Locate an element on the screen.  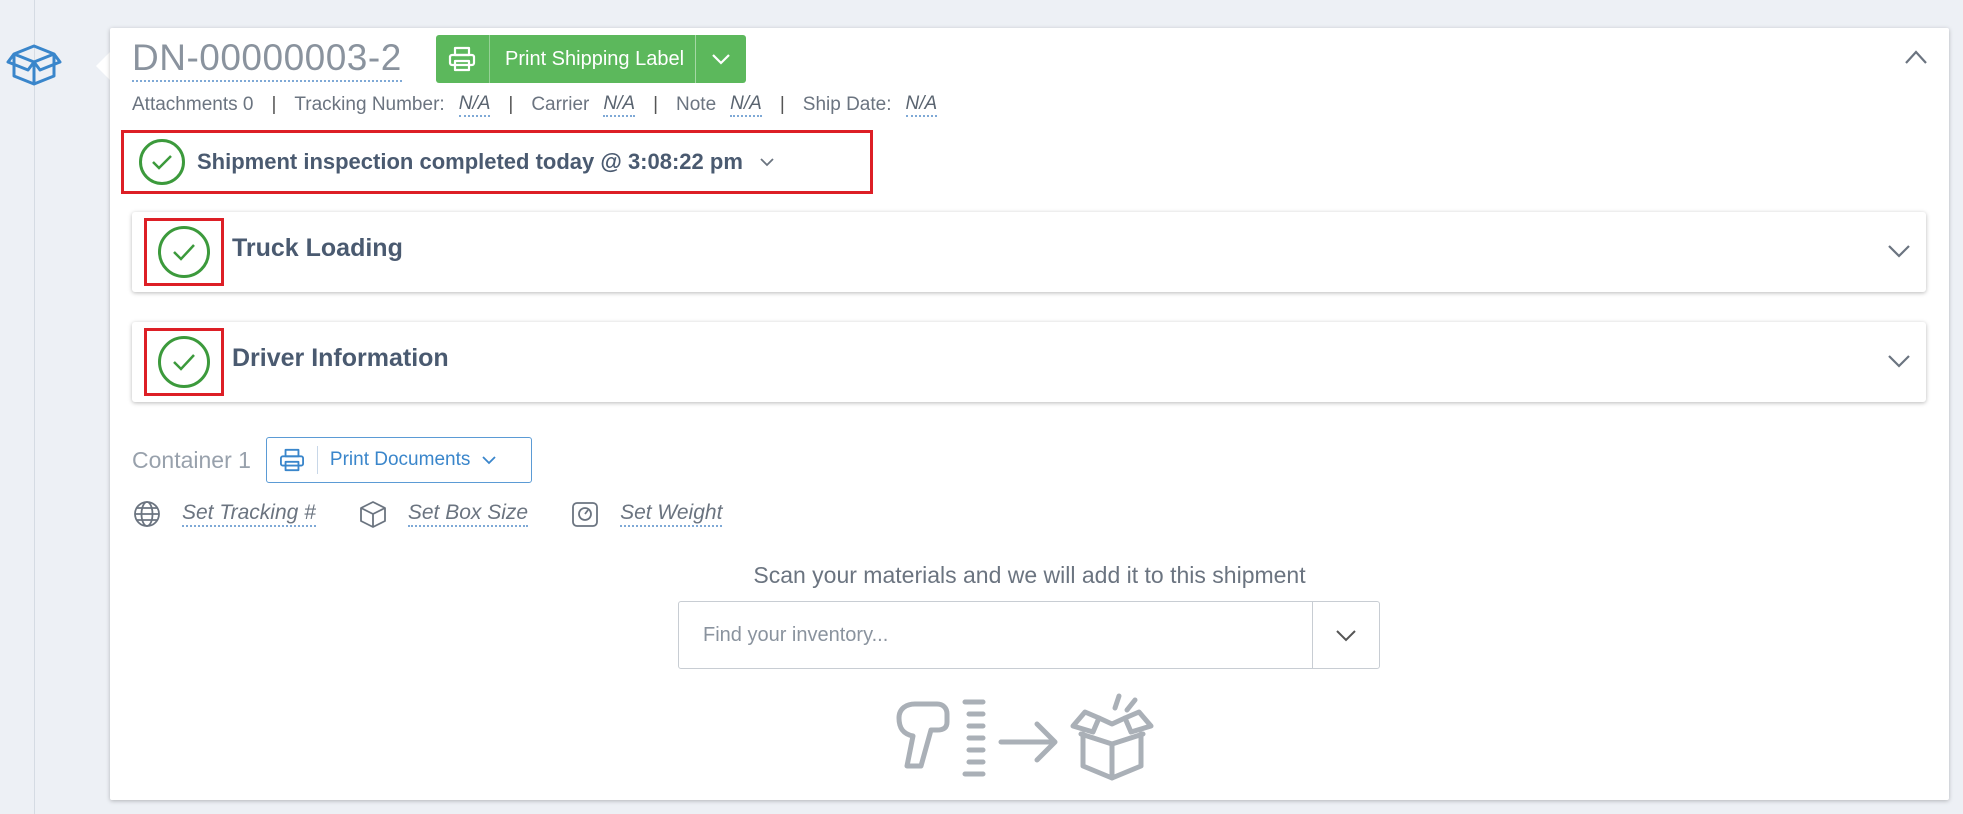
driver-information-panel: Driver Information is located at coordinates (1029, 362).